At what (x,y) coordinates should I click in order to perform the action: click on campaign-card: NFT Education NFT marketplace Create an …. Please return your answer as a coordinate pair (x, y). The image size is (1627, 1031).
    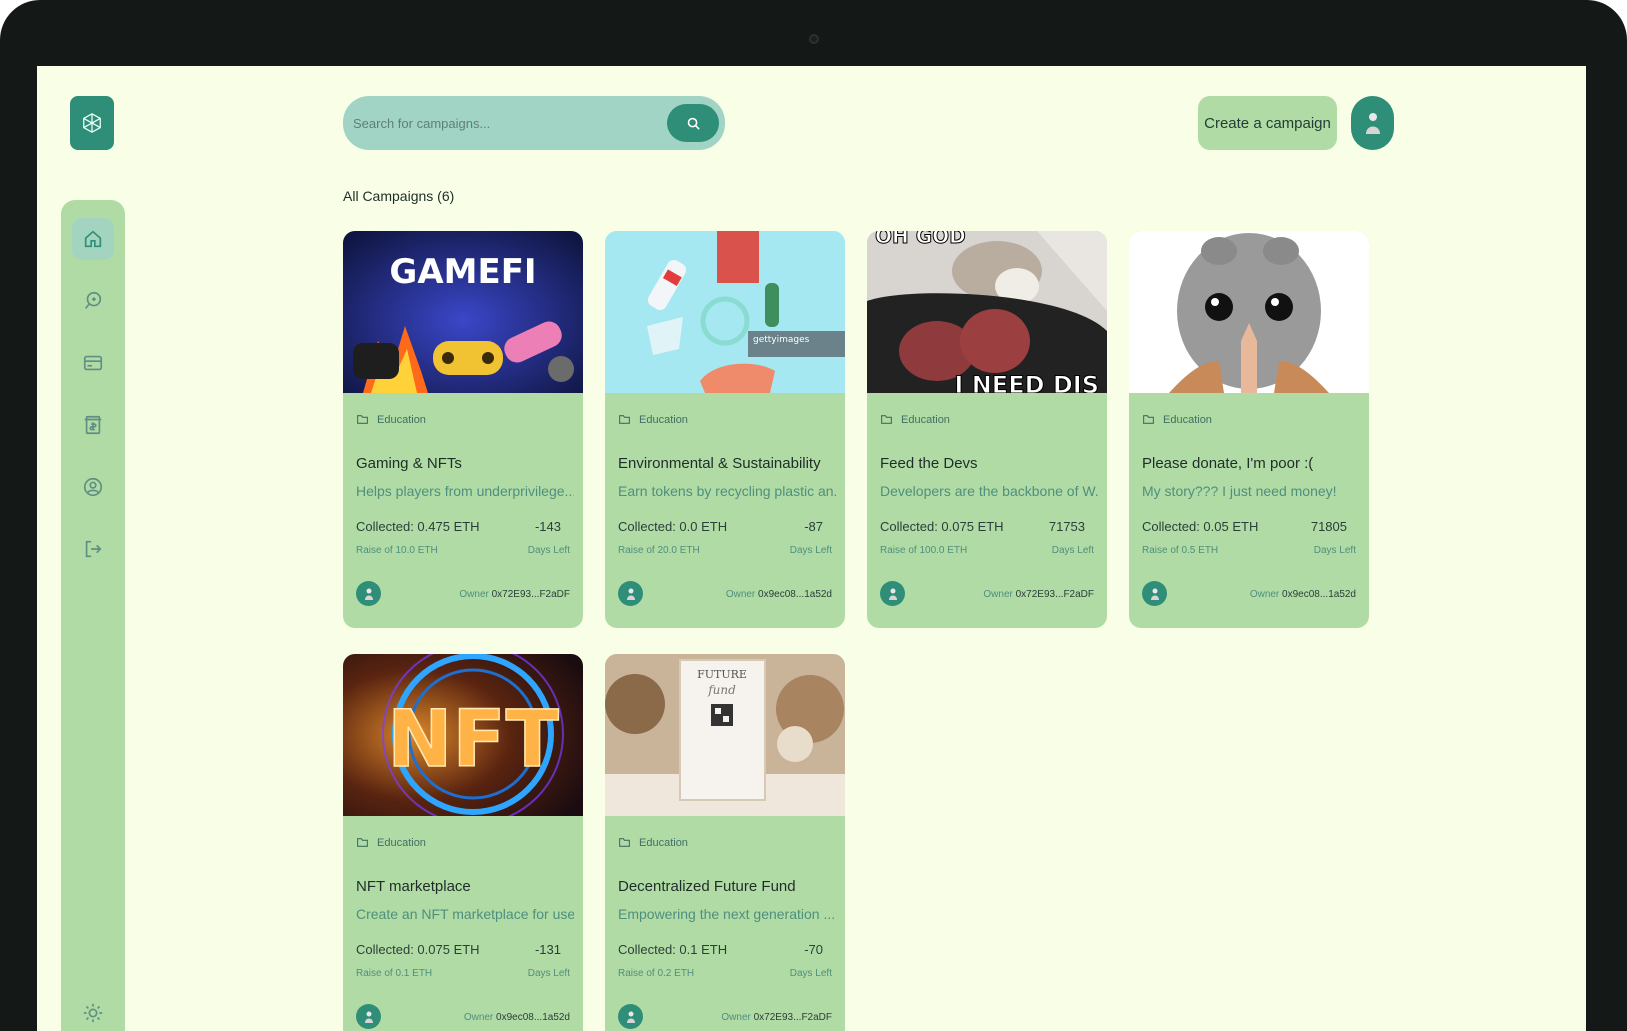
    Looking at the image, I should click on (463, 842).